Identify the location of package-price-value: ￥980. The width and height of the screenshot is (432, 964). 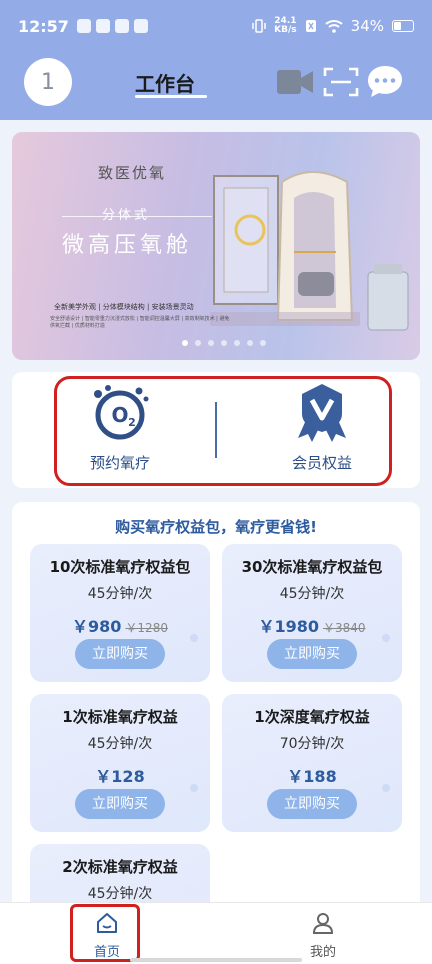
(97, 626).